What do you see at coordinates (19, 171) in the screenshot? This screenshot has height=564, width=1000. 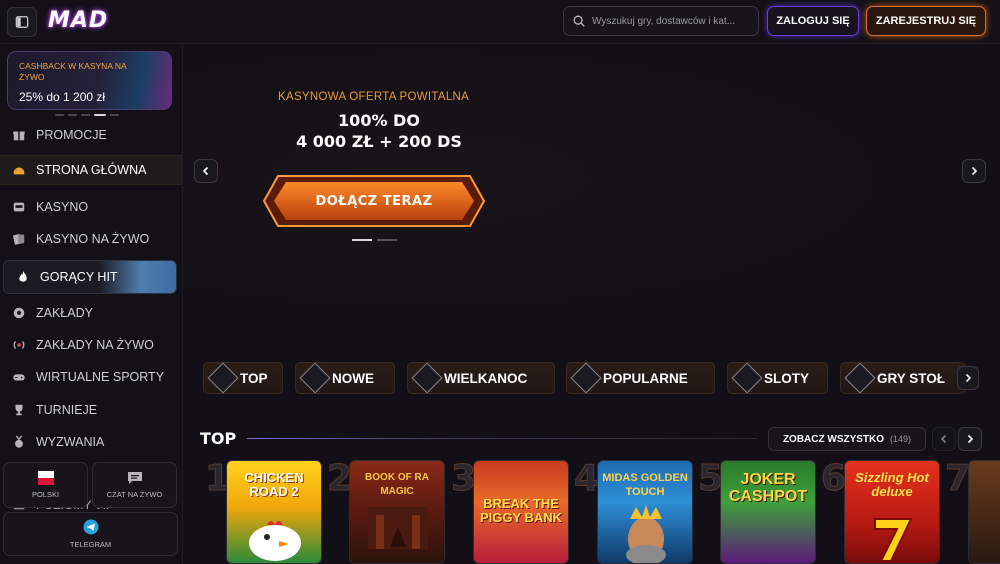 I see `home-icon` at bounding box center [19, 171].